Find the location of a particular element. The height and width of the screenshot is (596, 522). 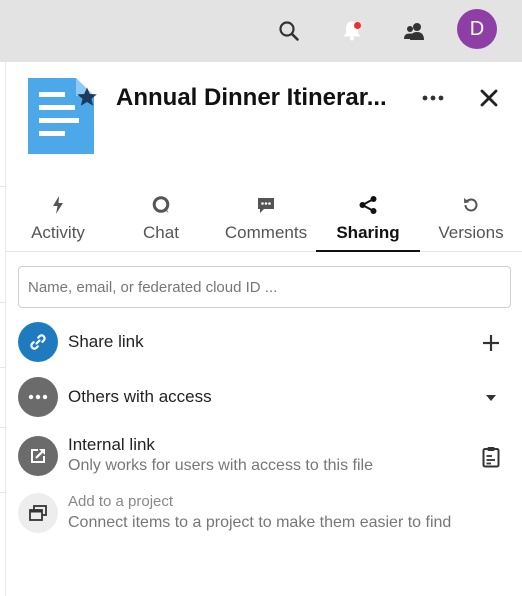

copy-to-clipboard-icon is located at coordinates (491, 457).